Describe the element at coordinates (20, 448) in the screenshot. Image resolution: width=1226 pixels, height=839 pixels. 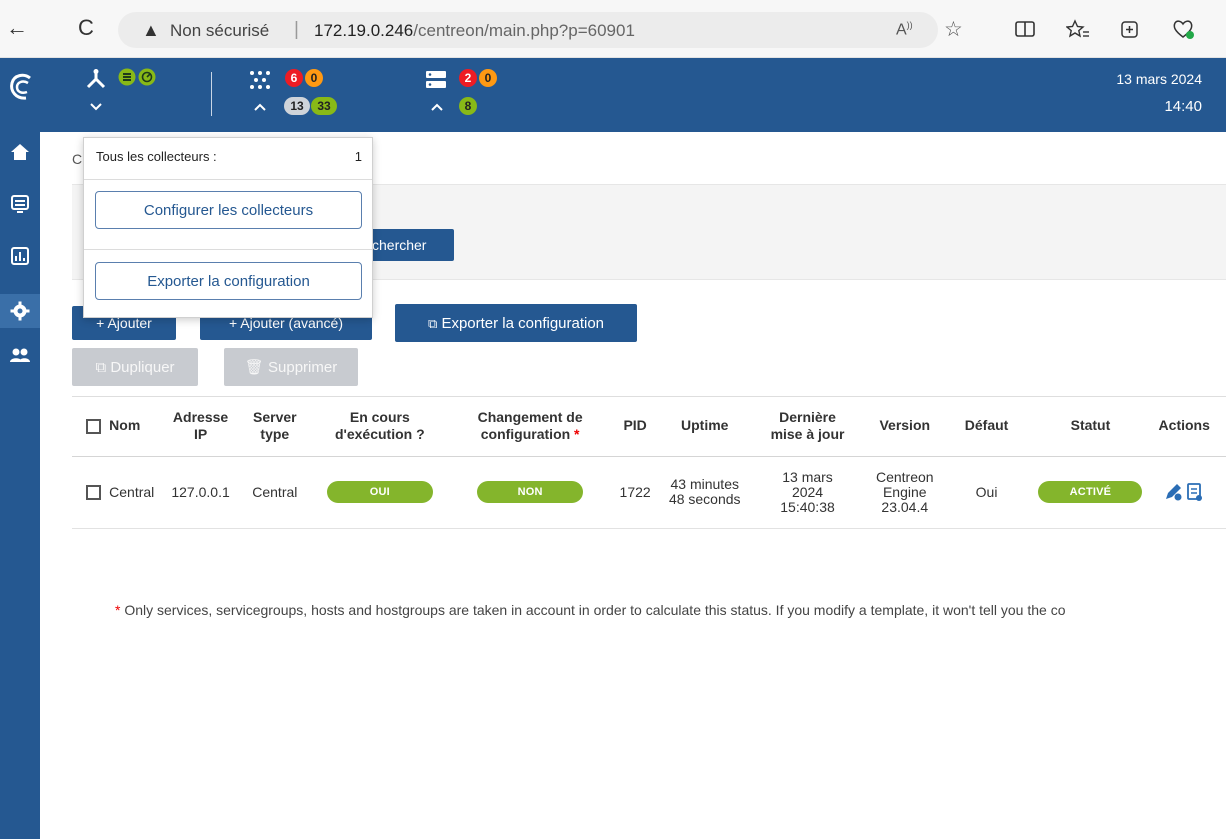
I see `left-navigation` at that location.